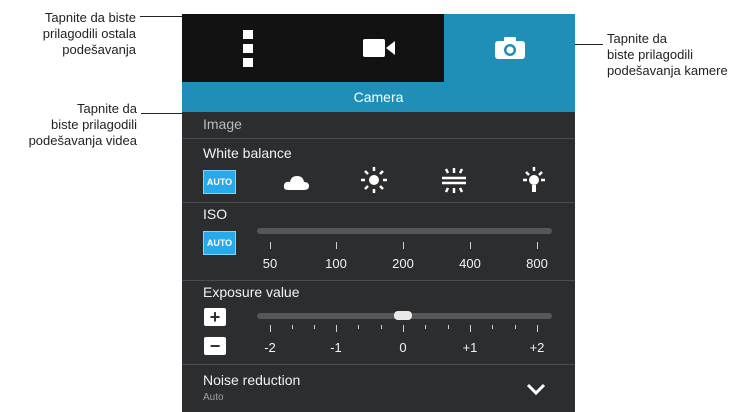  I want to click on camera-icon, so click(509, 48).